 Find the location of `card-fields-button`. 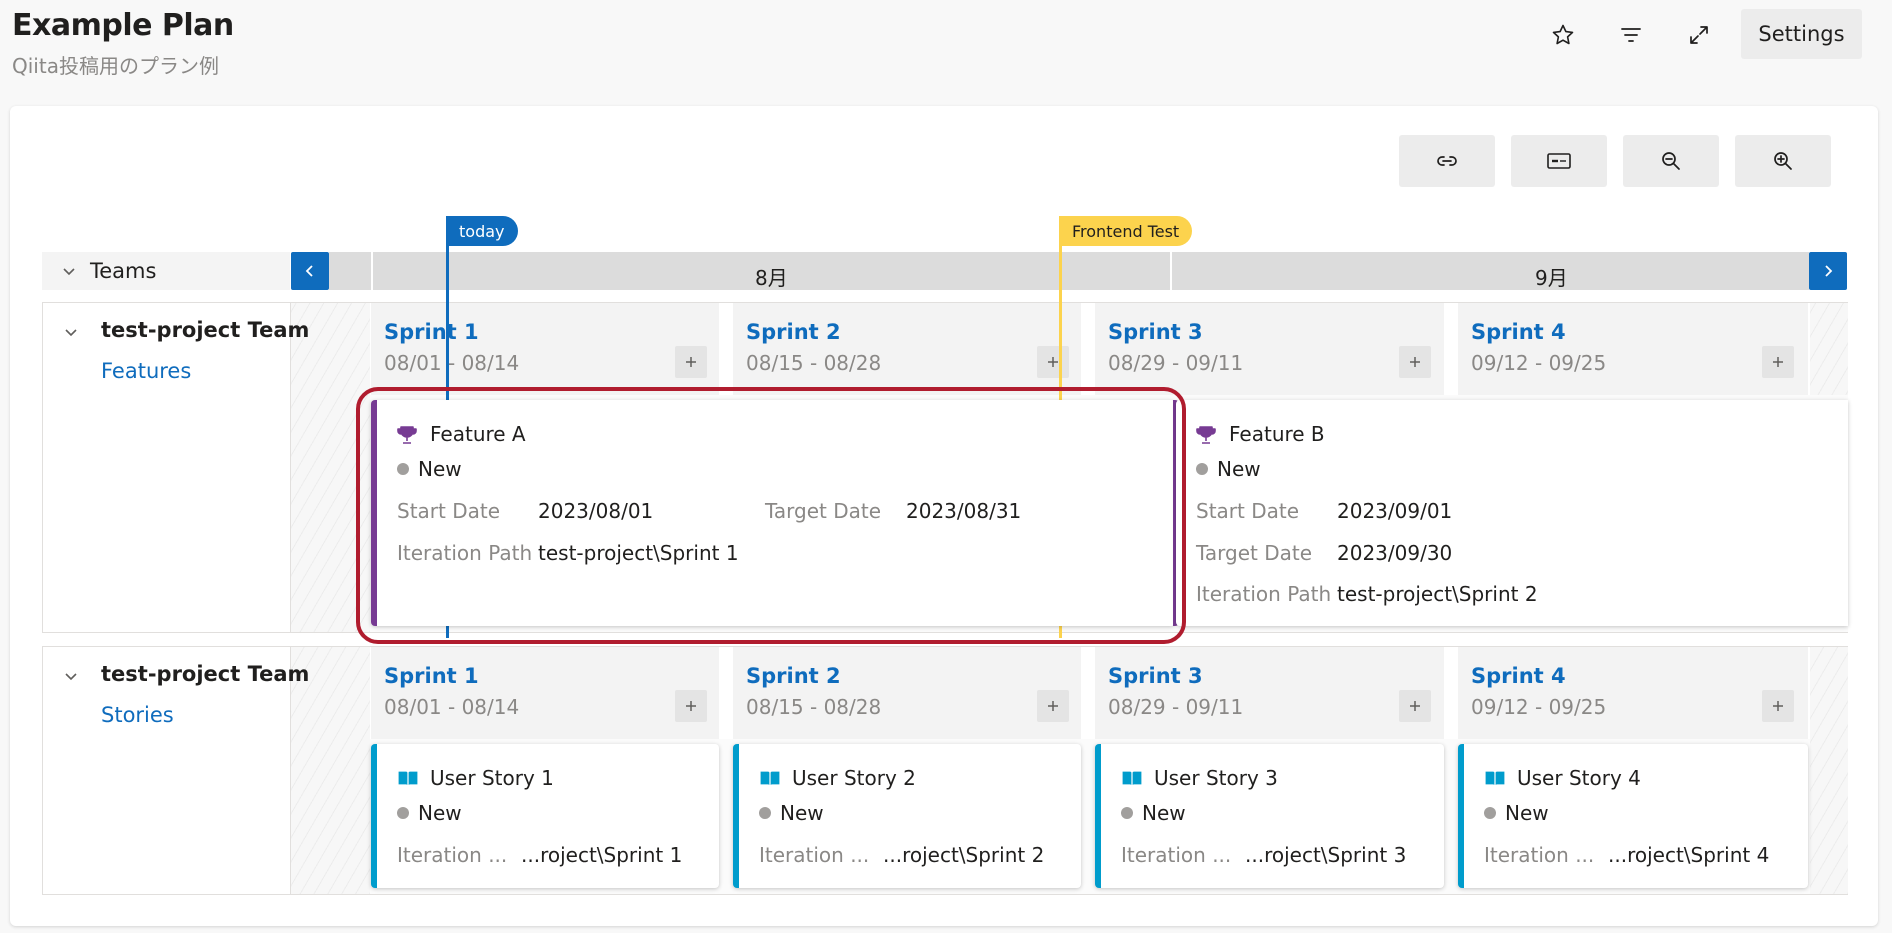

card-fields-button is located at coordinates (1559, 161).